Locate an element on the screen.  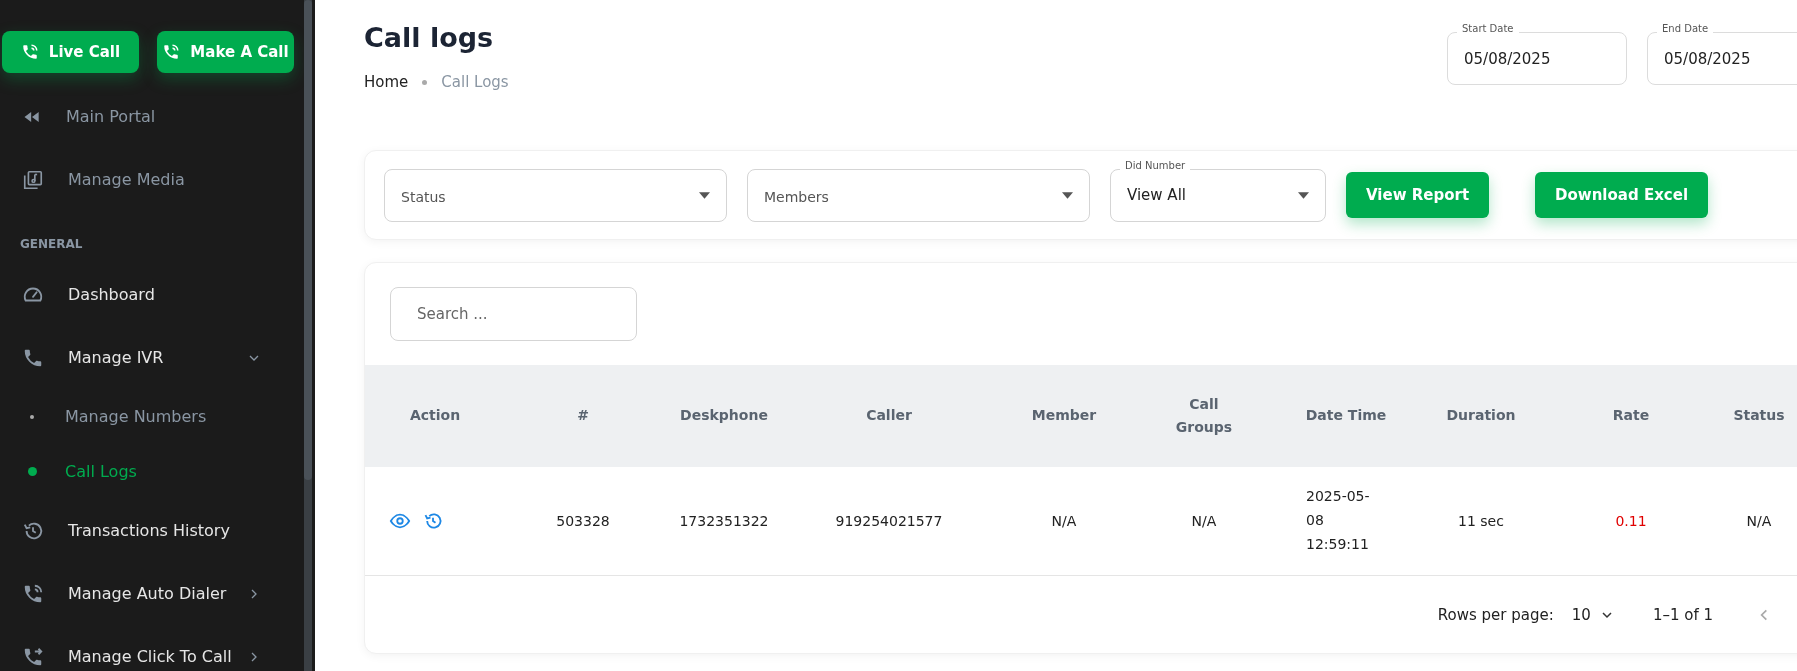
sidebar-link: Manage Media is located at coordinates (130, 179).